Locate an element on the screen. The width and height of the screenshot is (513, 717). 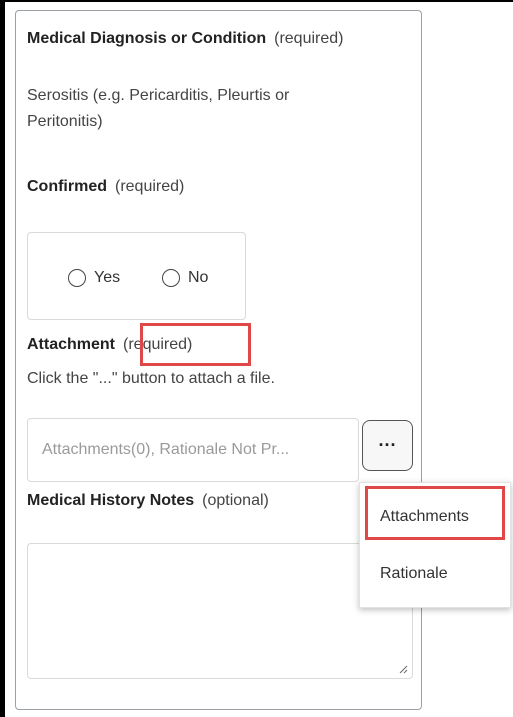
history-label-text: Medical History Notes is located at coordinates (111, 500).